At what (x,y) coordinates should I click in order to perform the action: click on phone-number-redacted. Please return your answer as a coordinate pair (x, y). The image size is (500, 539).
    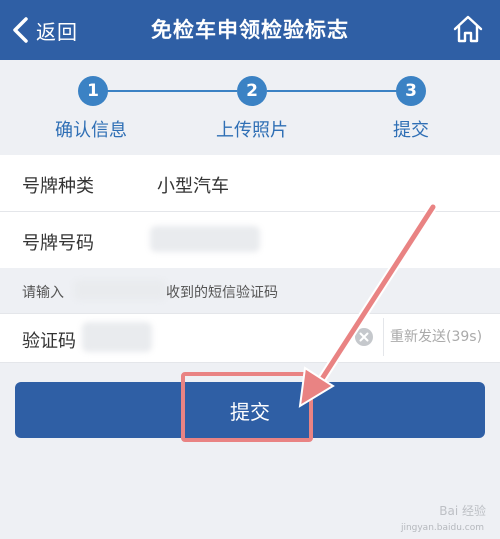
    Looking at the image, I should click on (120, 290).